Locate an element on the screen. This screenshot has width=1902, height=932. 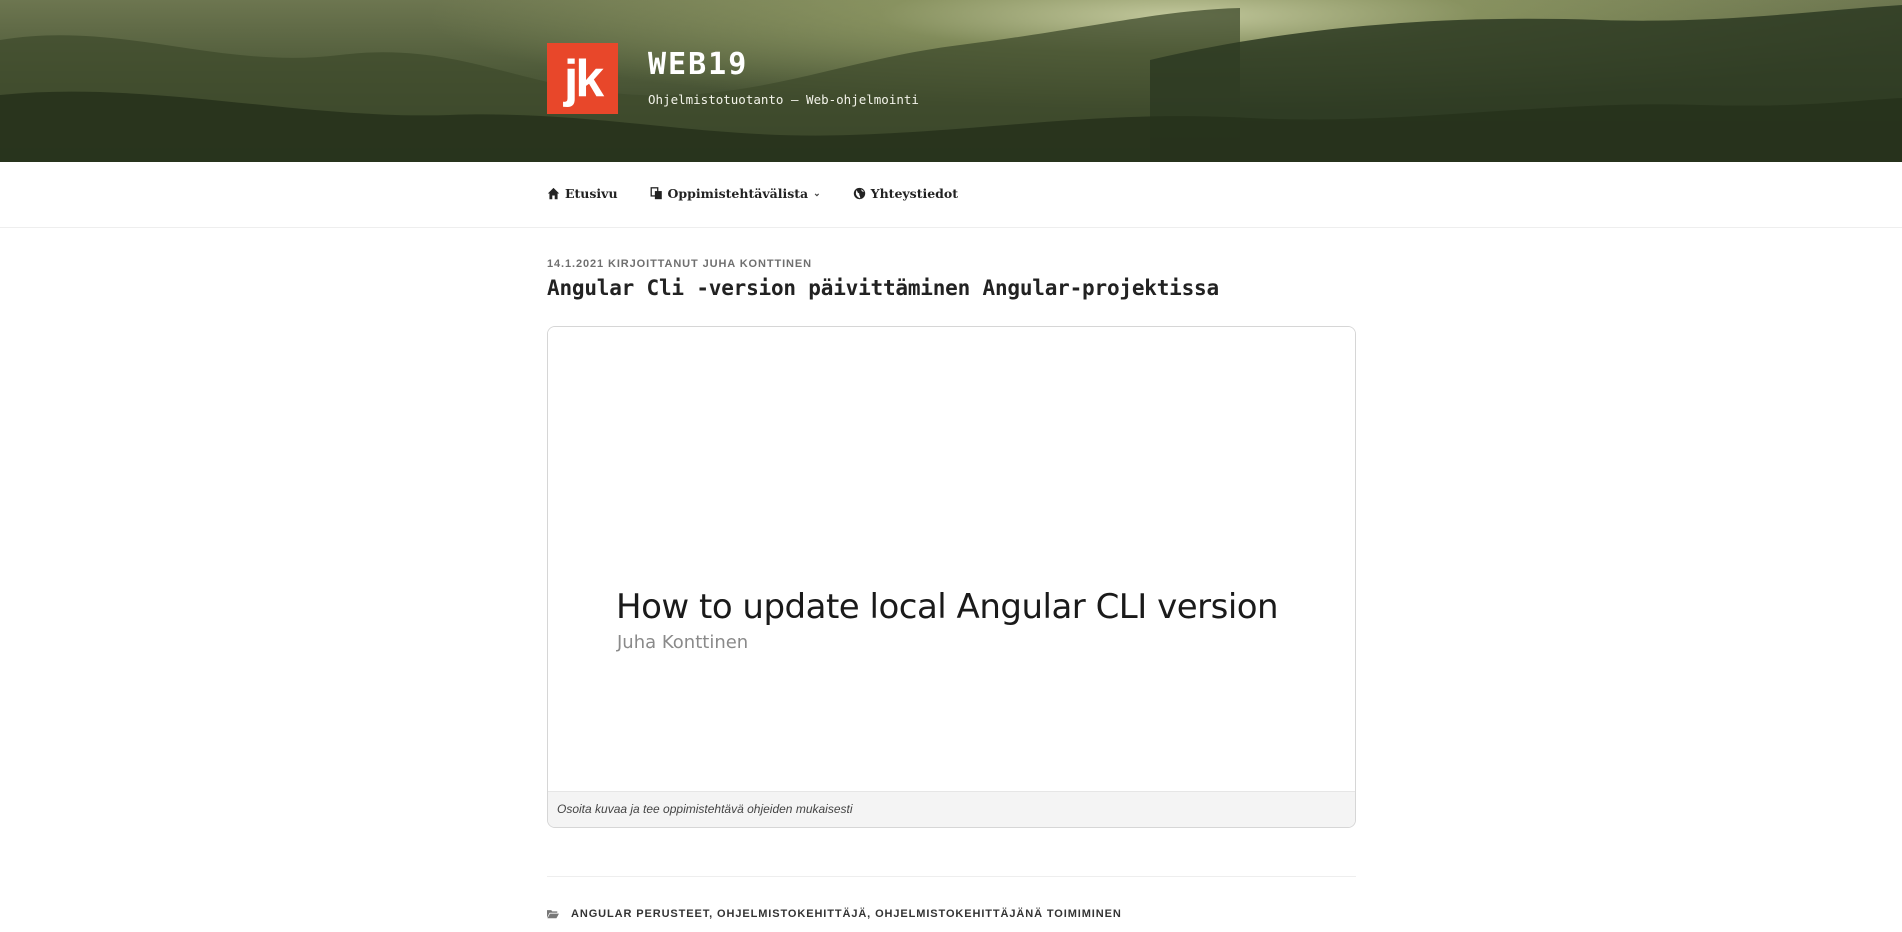
nav-item-label: Yhteystiedot is located at coordinates (914, 193).